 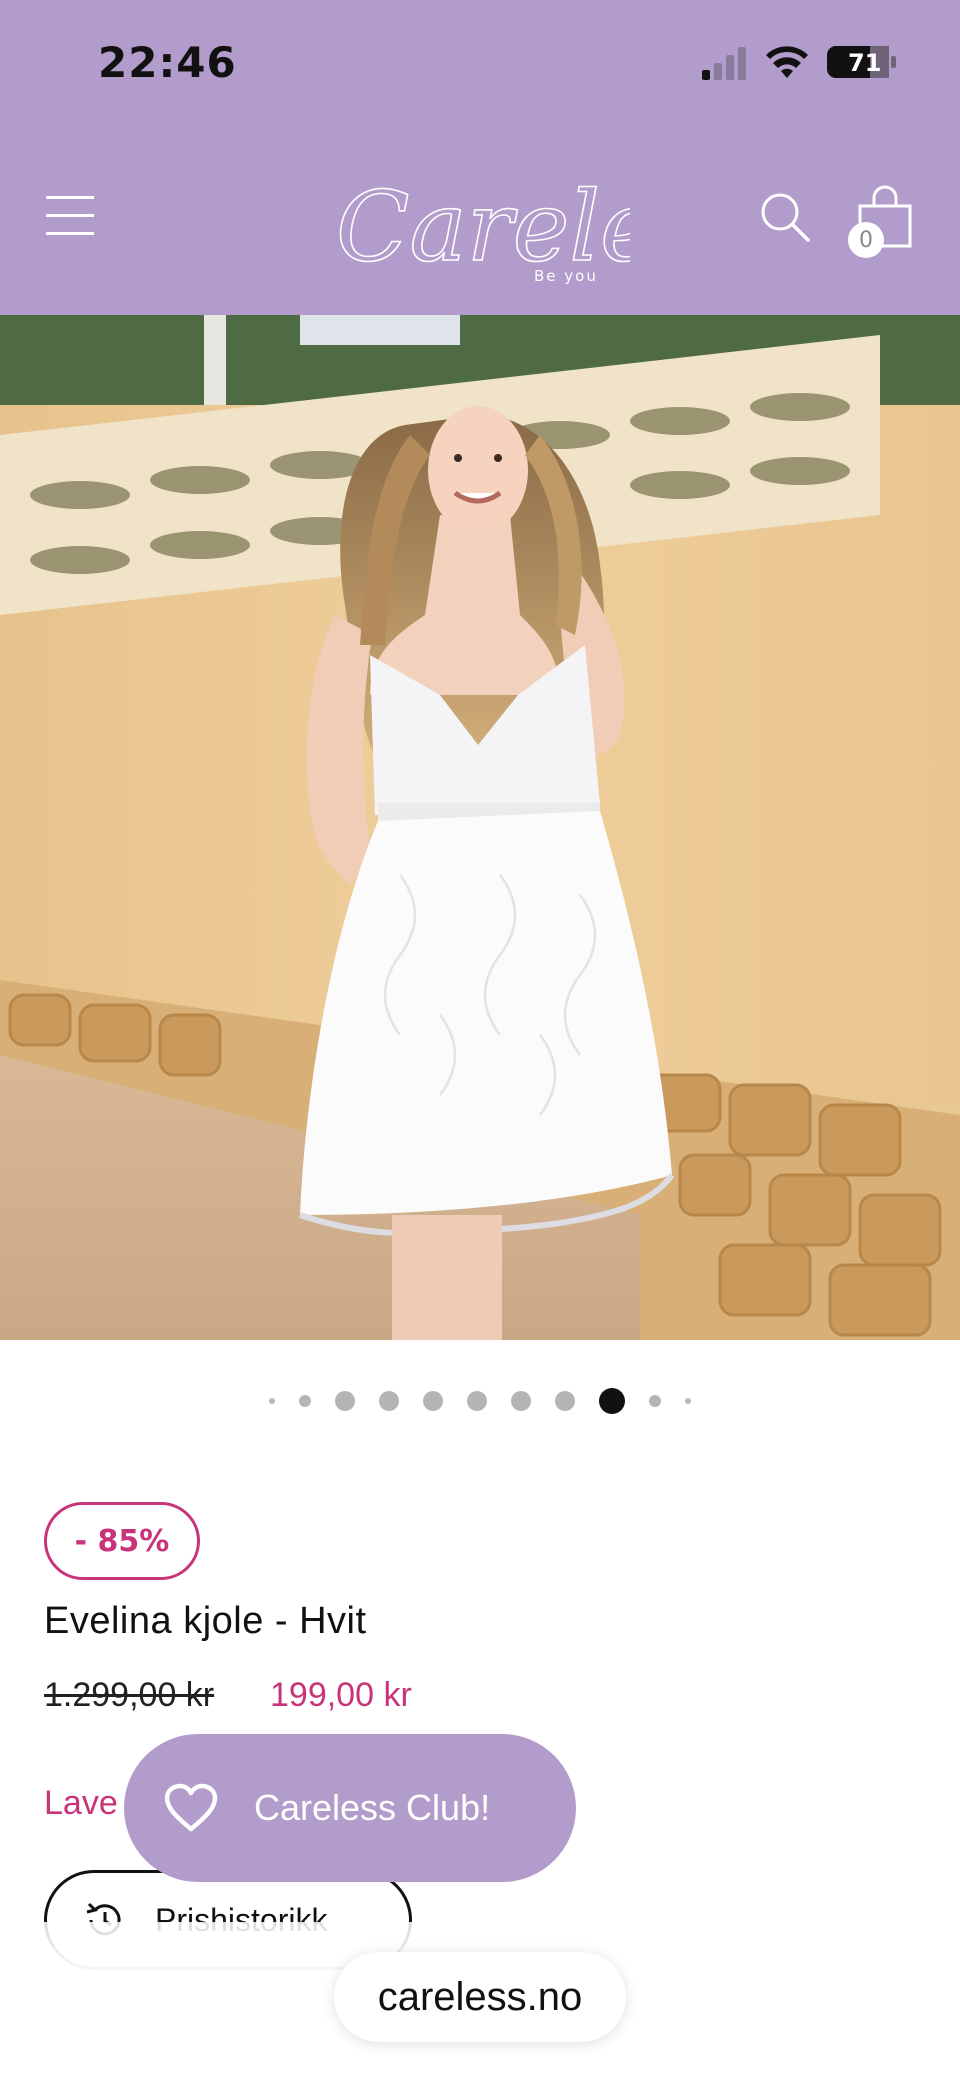 I want to click on discount-badge: - 85%, so click(x=122, y=1541).